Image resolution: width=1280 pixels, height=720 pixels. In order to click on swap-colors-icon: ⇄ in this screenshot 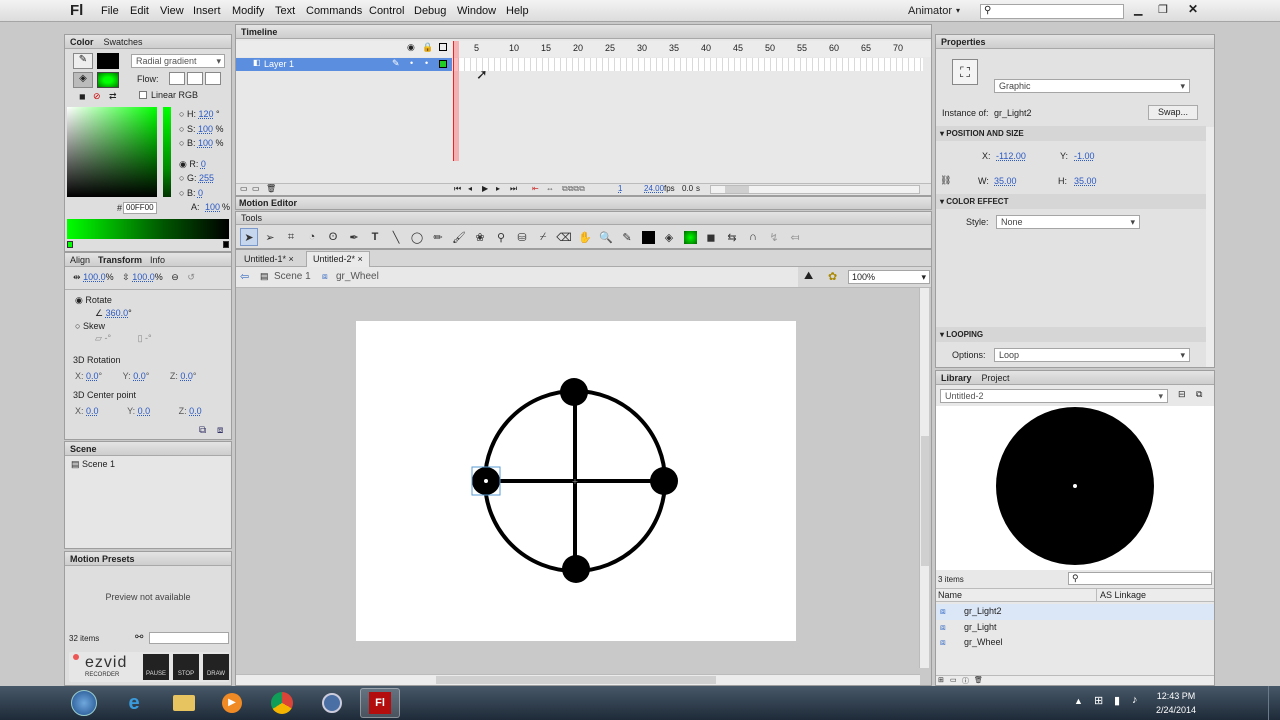, I will do `click(113, 96)`.